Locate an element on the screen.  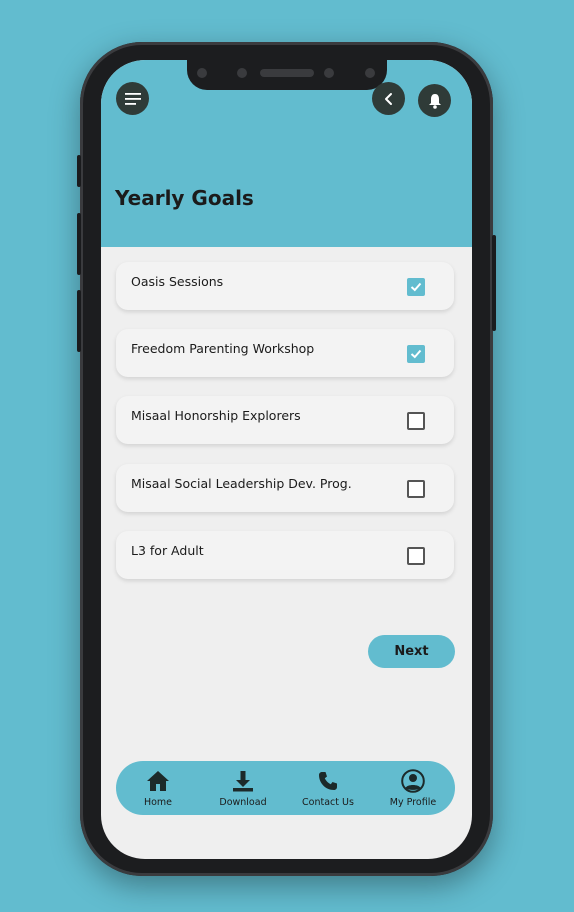
page-title: Yearly Goals is located at coordinates (184, 198).